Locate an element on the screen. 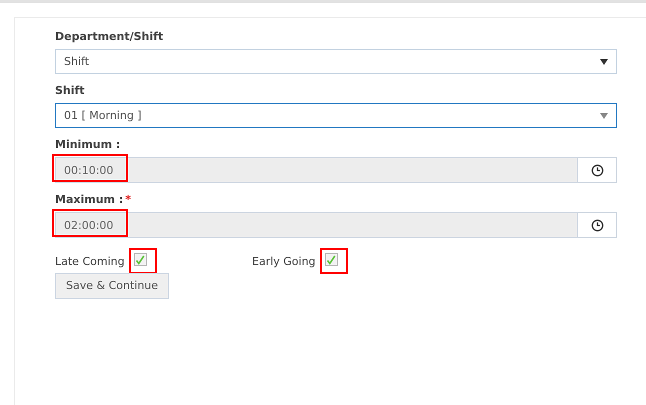 The height and width of the screenshot is (405, 646). save-continue-button: Save & Continue is located at coordinates (112, 285).